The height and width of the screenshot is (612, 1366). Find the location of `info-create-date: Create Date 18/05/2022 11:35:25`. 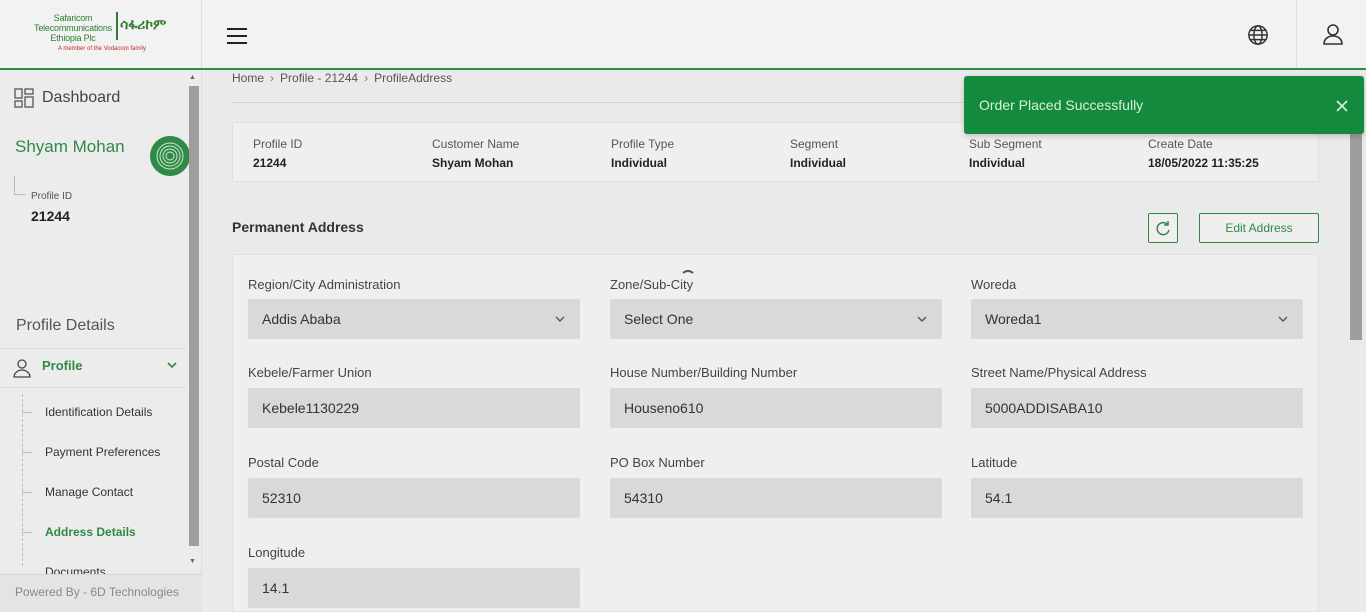

info-create-date: Create Date 18/05/2022 11:35:25 is located at coordinates (1203, 153).